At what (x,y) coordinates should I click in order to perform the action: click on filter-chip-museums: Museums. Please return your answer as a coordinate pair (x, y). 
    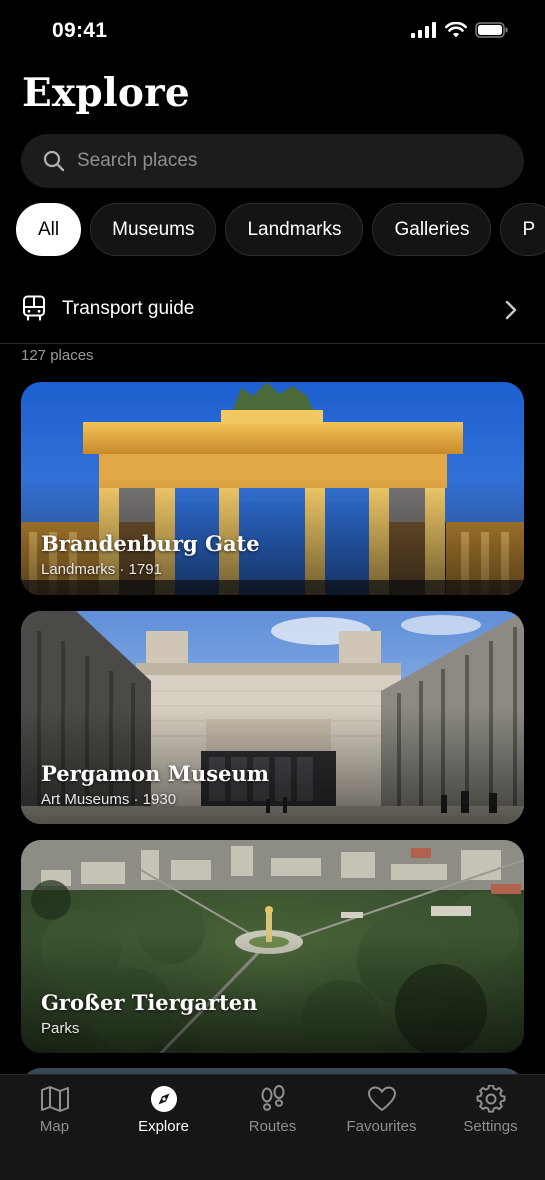
    Looking at the image, I should click on (153, 229).